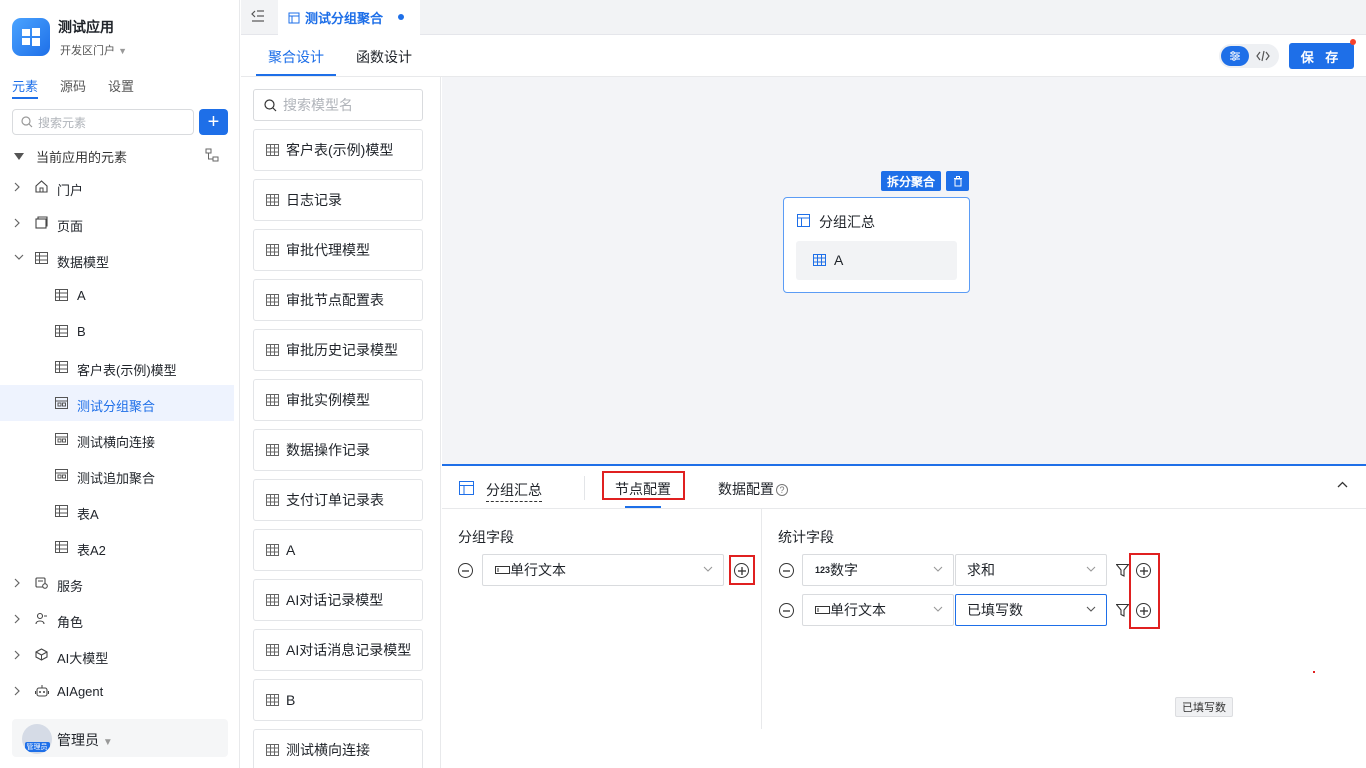 The width and height of the screenshot is (1366, 768). What do you see at coordinates (70, 190) in the screenshot?
I see `sidebar-item-label: 门户` at bounding box center [70, 190].